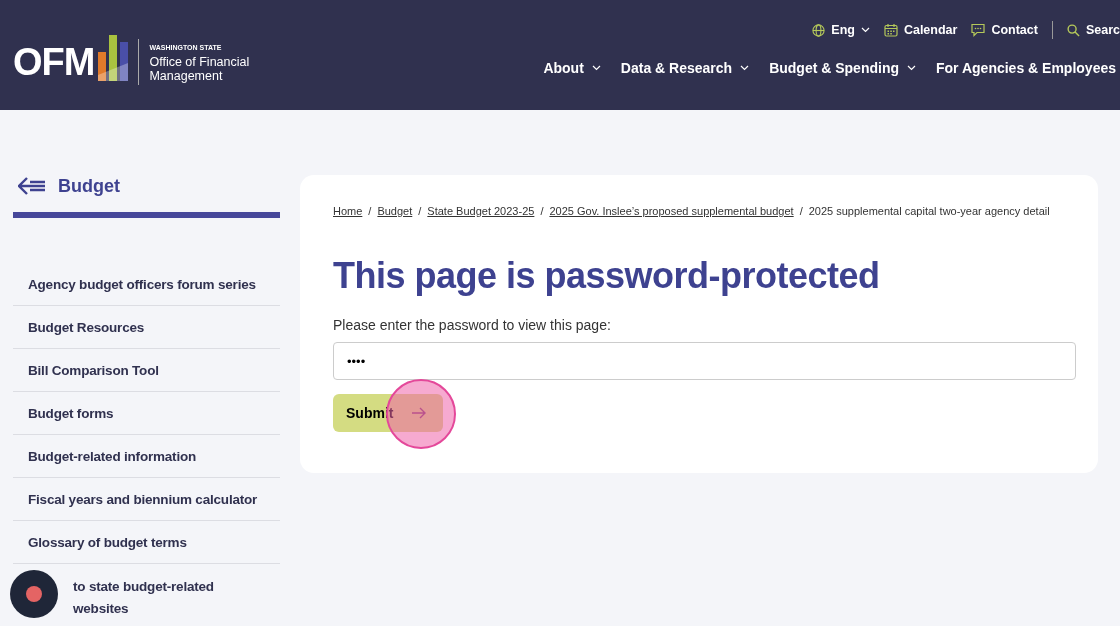 This screenshot has width=1120, height=626. What do you see at coordinates (348, 211) in the screenshot?
I see `breadcrumb-link: Home` at bounding box center [348, 211].